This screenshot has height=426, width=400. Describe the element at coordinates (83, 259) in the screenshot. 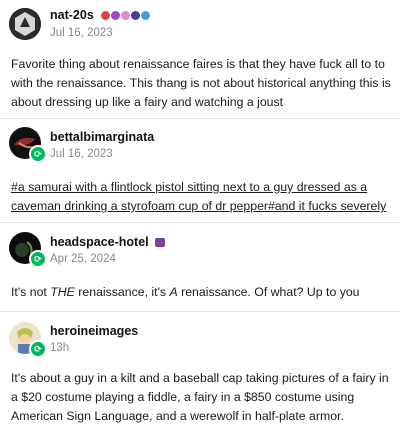

I see `post-date: Apr 25, 2024` at that location.